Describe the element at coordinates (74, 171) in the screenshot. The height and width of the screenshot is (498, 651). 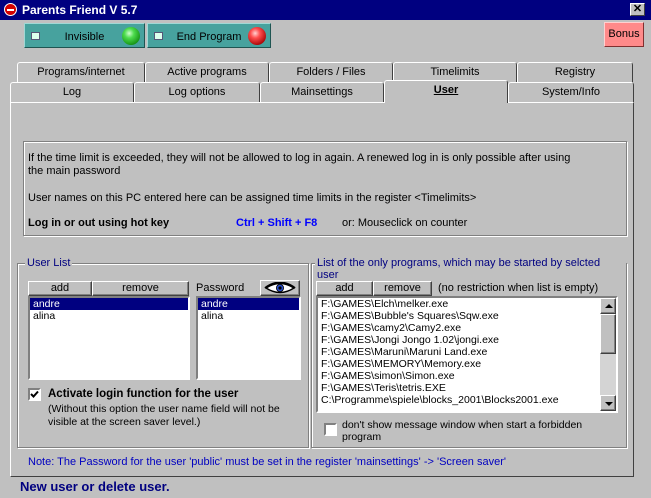
I see `info-line-2: the main password` at that location.